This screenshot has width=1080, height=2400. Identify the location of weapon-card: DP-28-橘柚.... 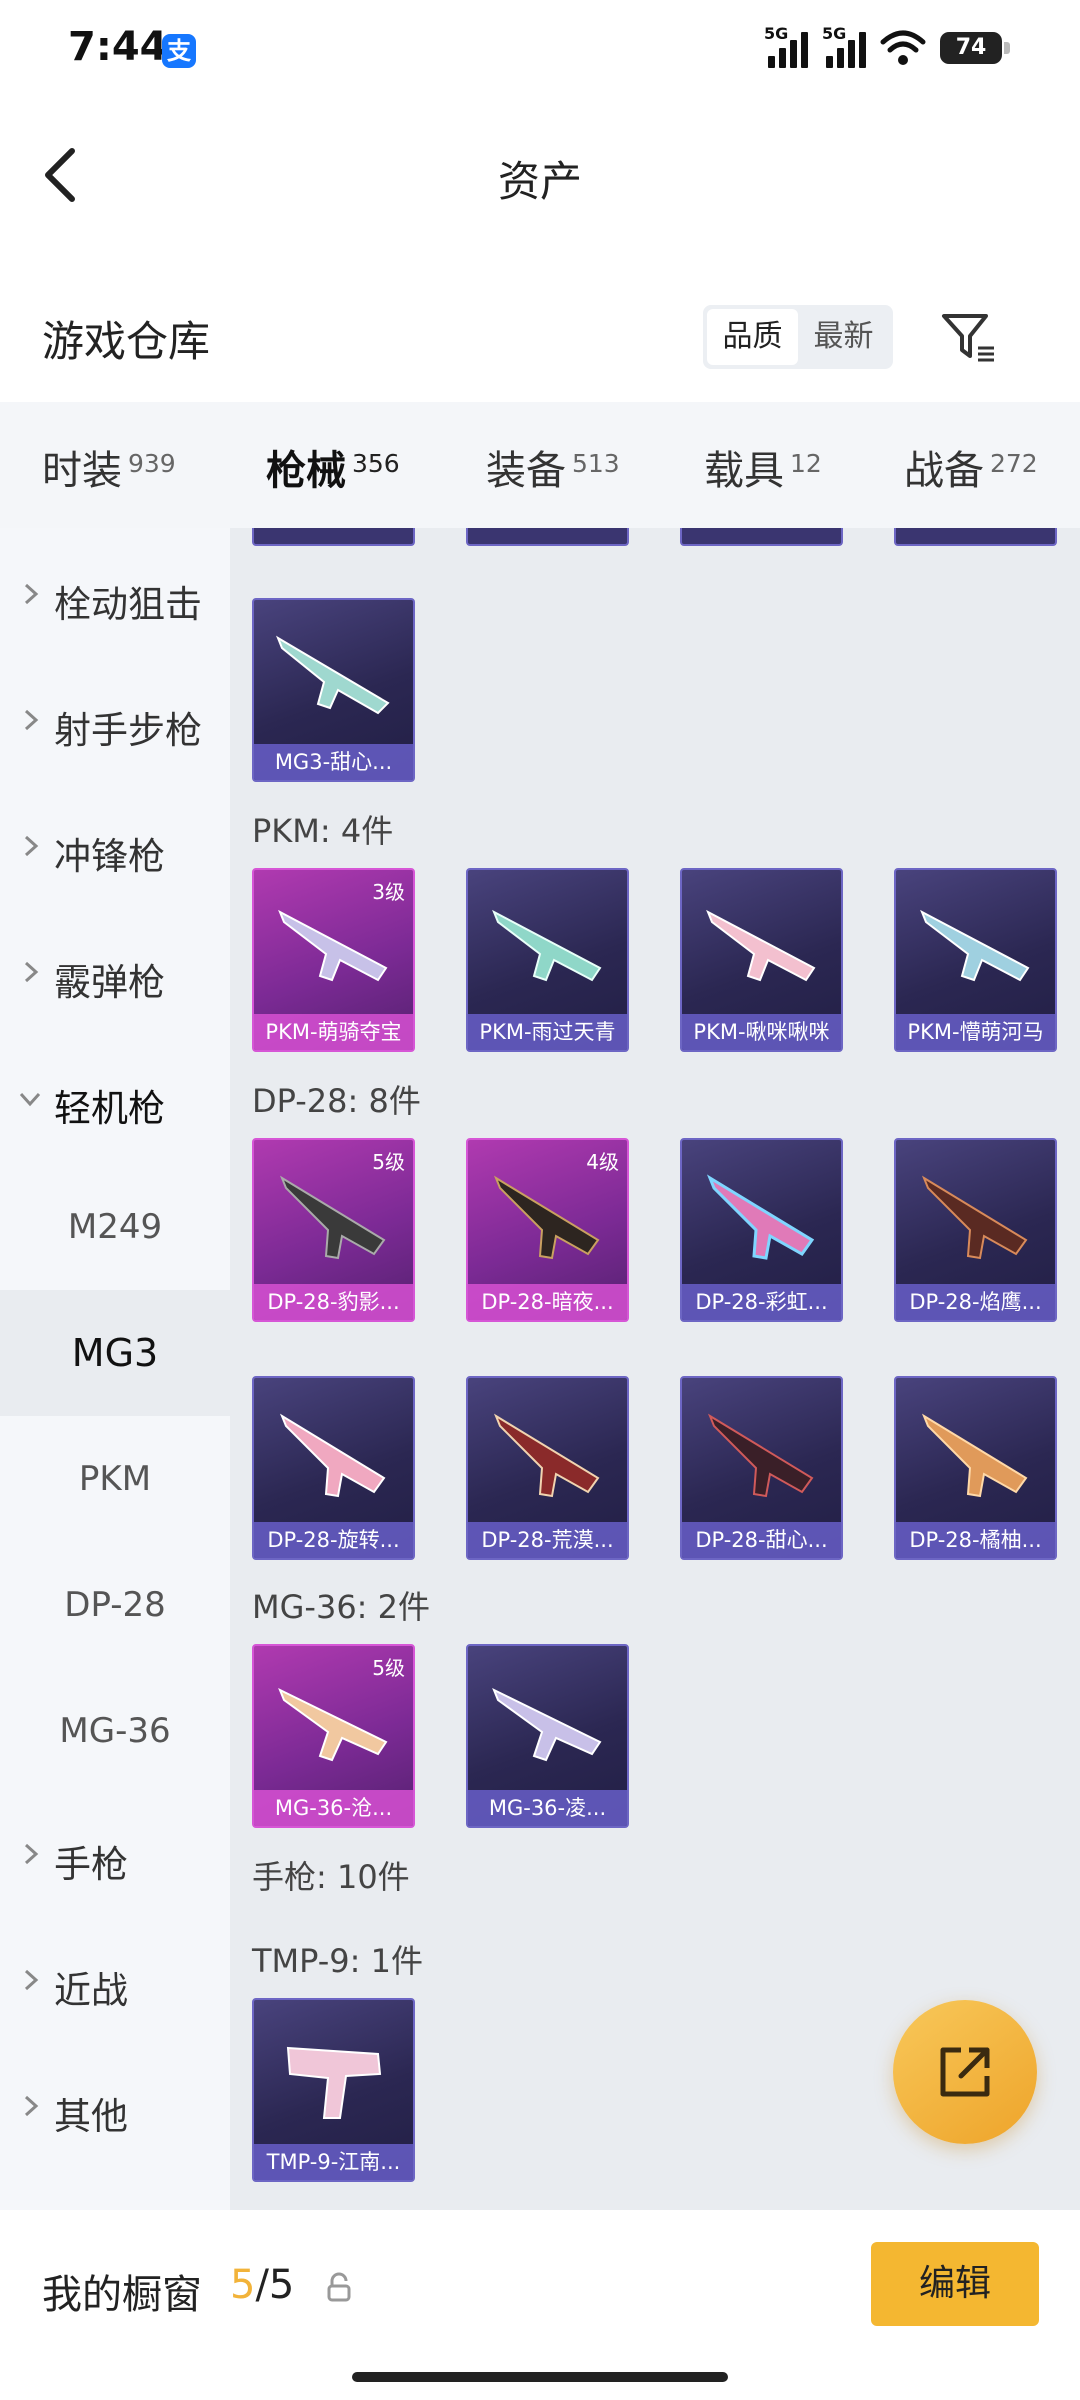
(975, 1468).